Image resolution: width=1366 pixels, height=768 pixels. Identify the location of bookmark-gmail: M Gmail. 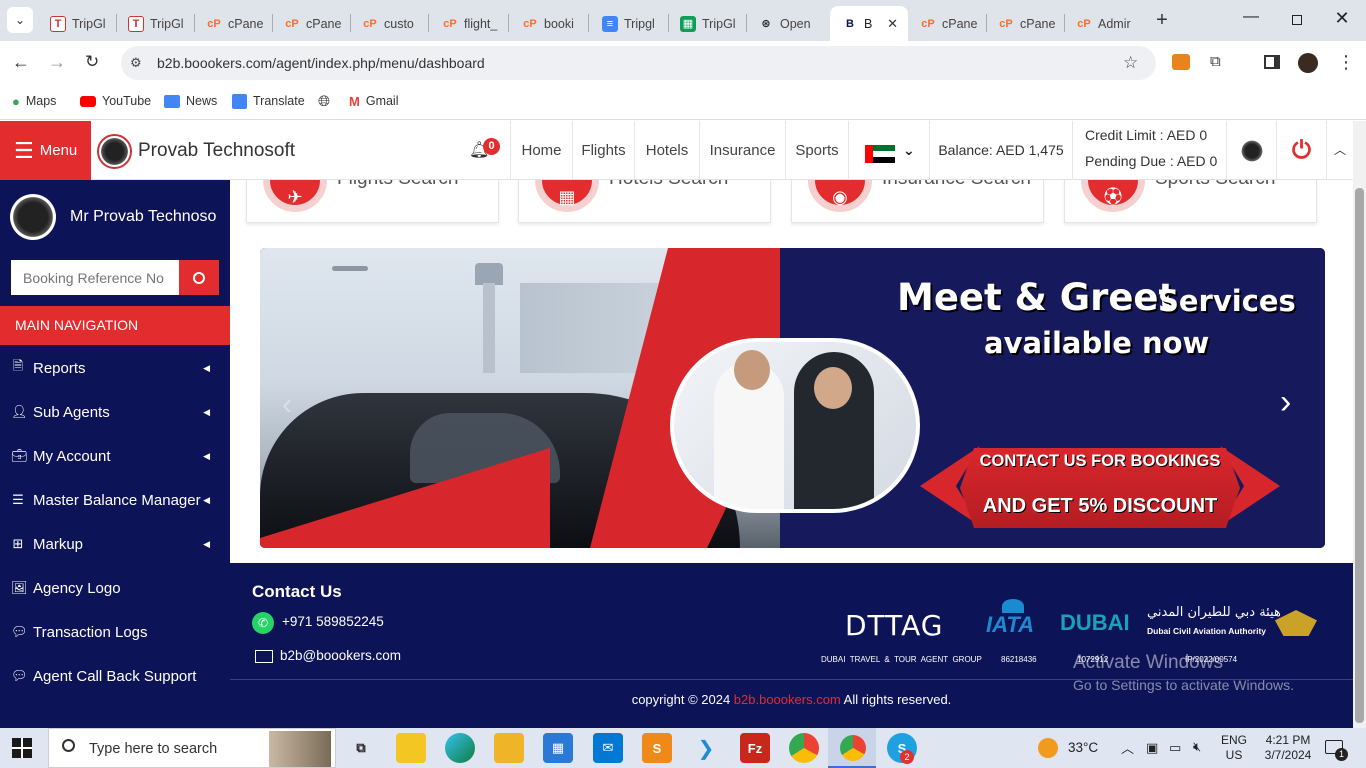
(374, 101).